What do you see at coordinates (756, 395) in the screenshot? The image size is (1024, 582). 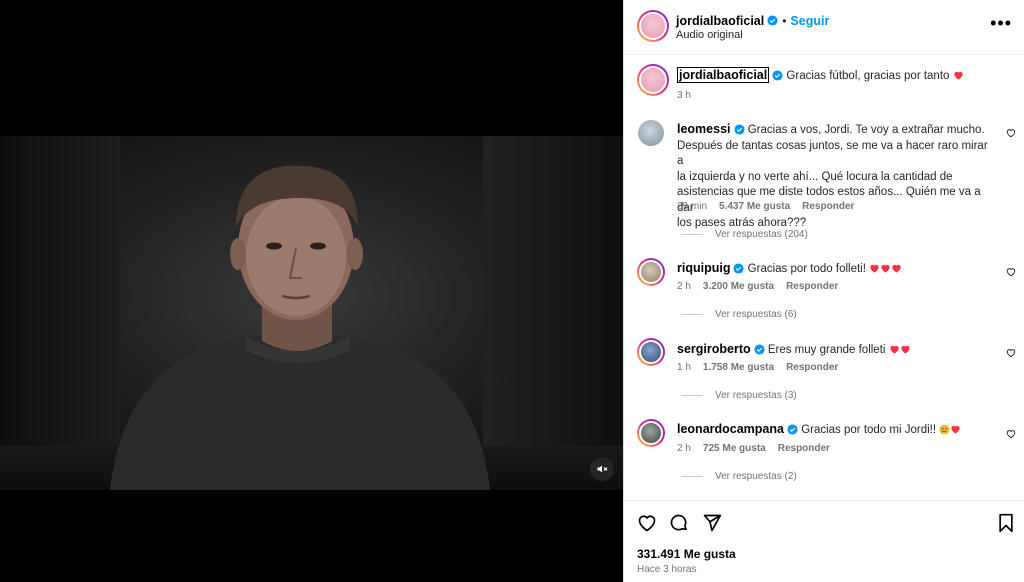 I see `view-replies-label: Ver respuestas (3)` at bounding box center [756, 395].